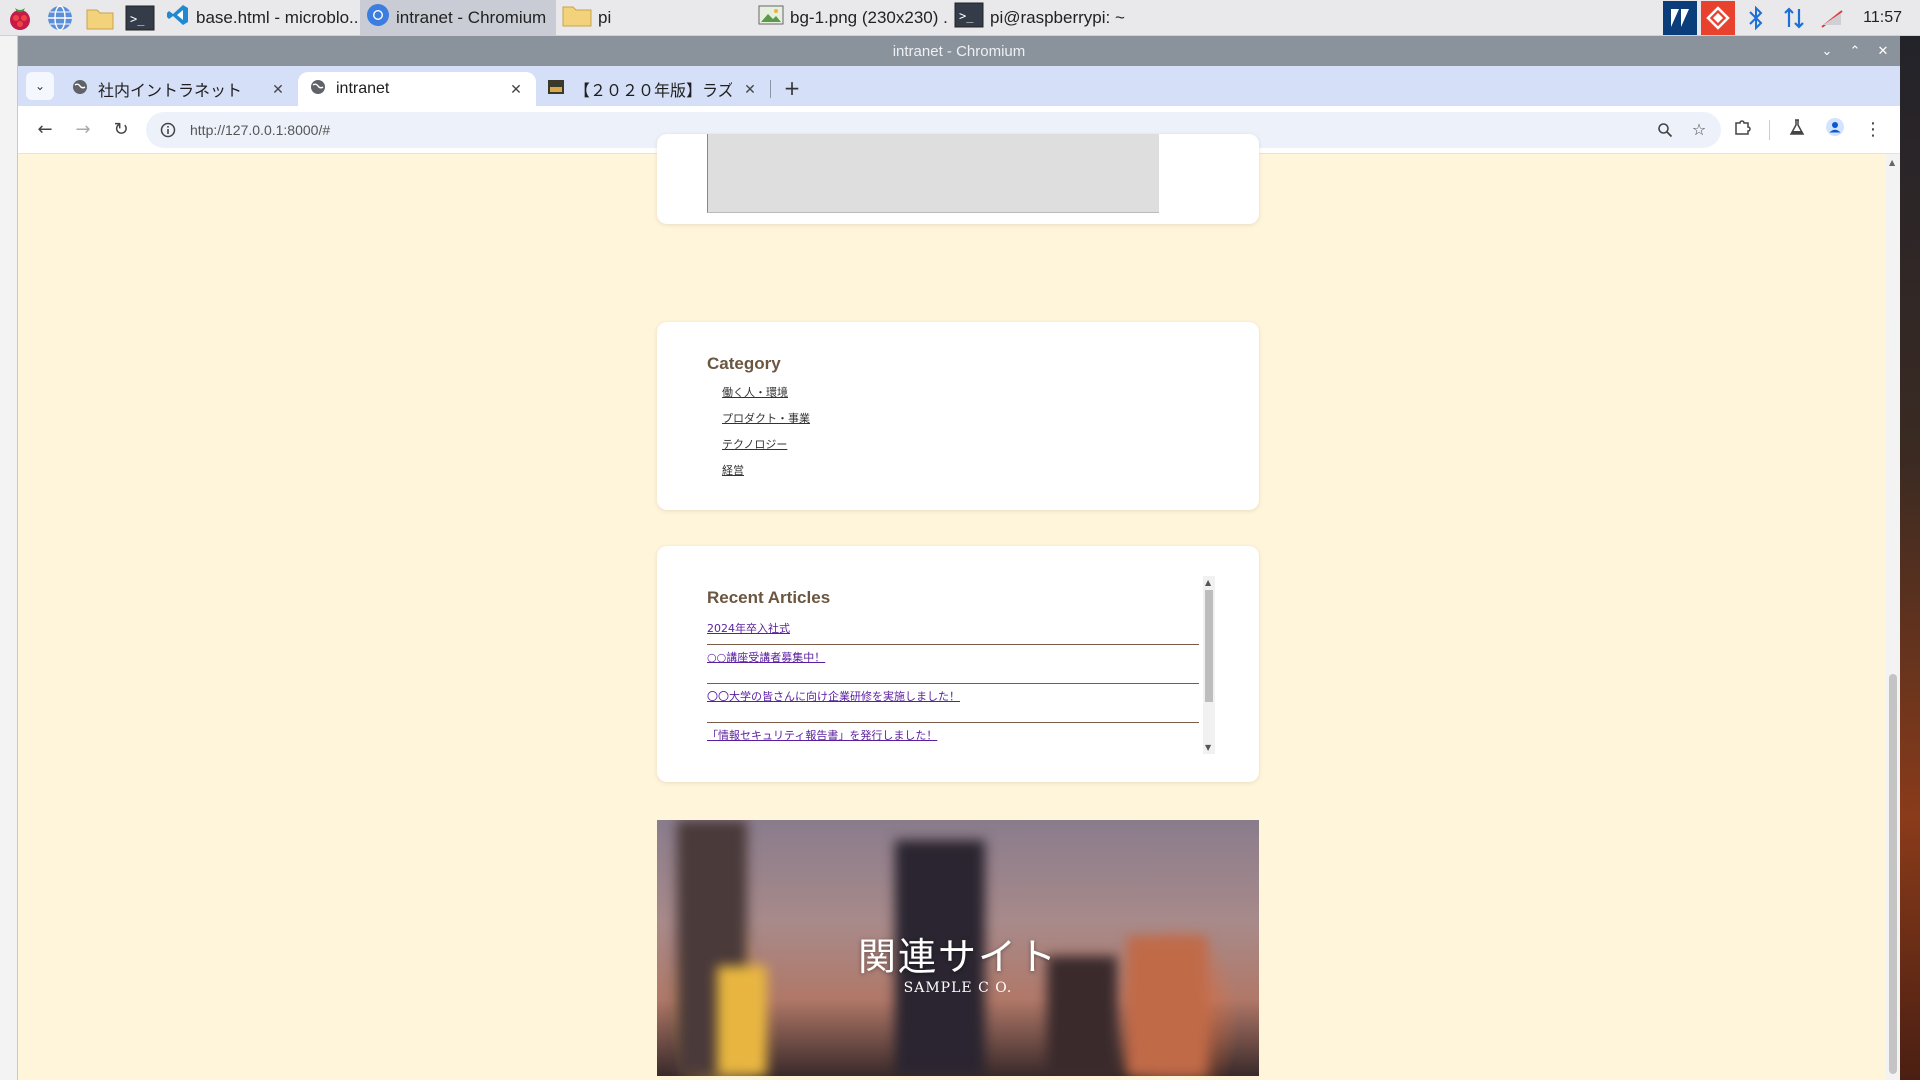 Image resolution: width=1920 pixels, height=1080 pixels. I want to click on related-sites-title: 関連サイト, so click(957, 957).